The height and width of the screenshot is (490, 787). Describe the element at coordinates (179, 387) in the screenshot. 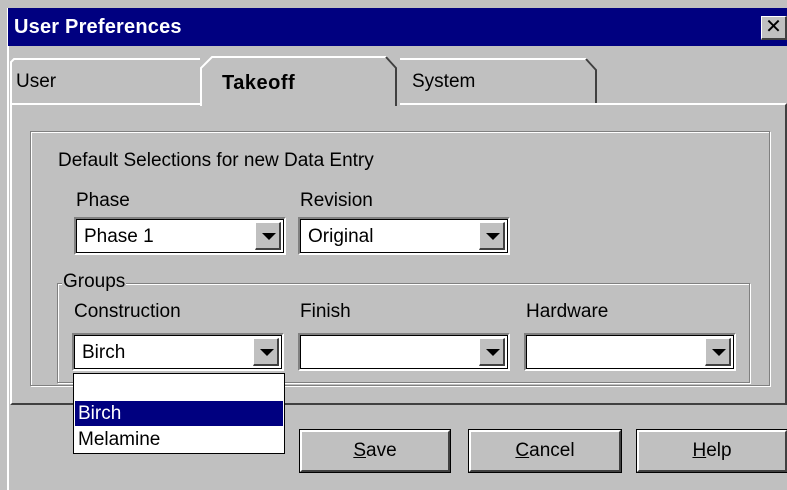

I see `dropdown-option-blank` at that location.